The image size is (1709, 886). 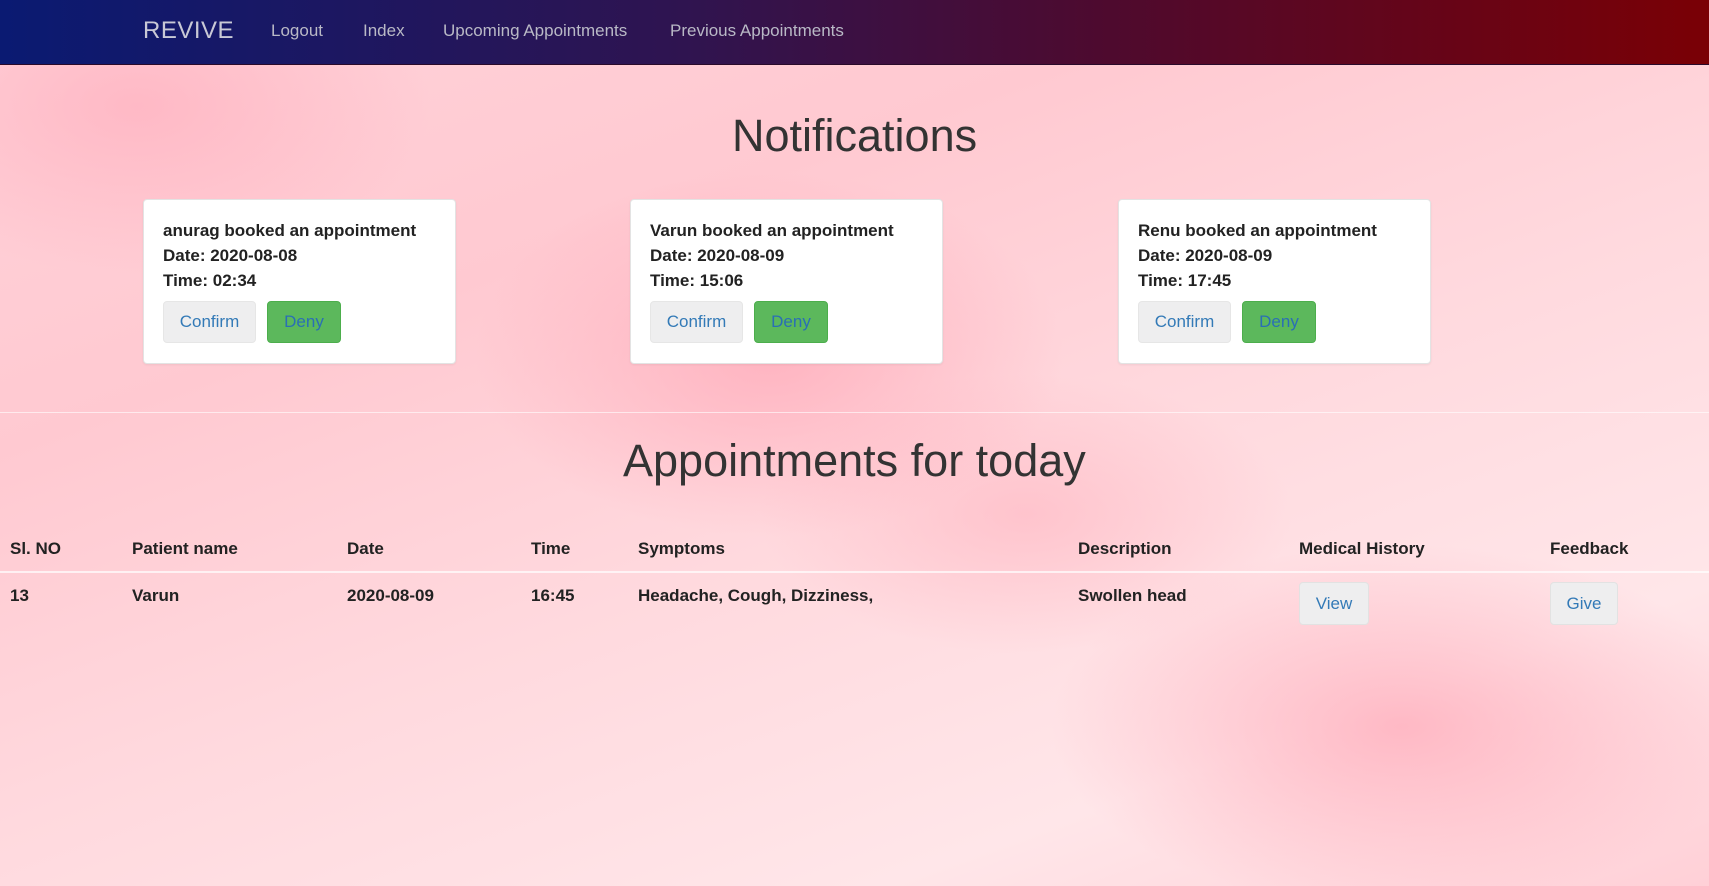 What do you see at coordinates (697, 280) in the screenshot?
I see `notification-time: Time: 15:06` at bounding box center [697, 280].